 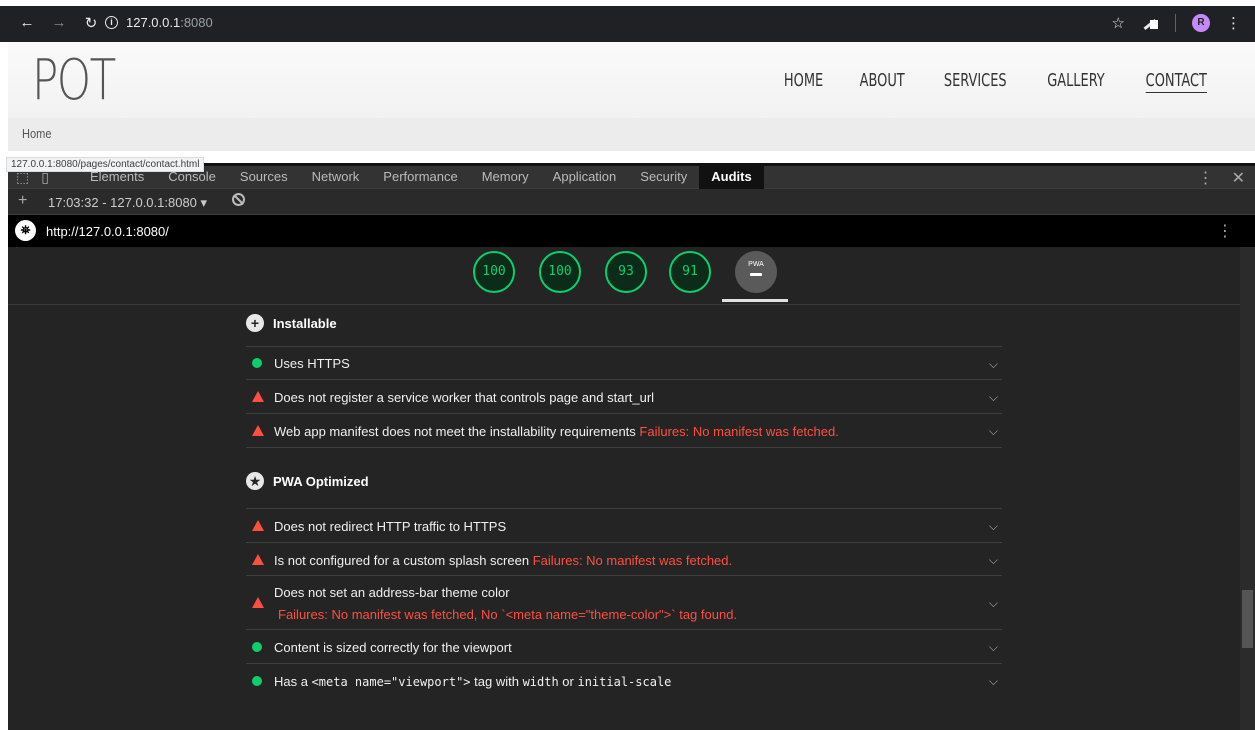 I want to click on back-icon: ←, so click(x=27, y=23).